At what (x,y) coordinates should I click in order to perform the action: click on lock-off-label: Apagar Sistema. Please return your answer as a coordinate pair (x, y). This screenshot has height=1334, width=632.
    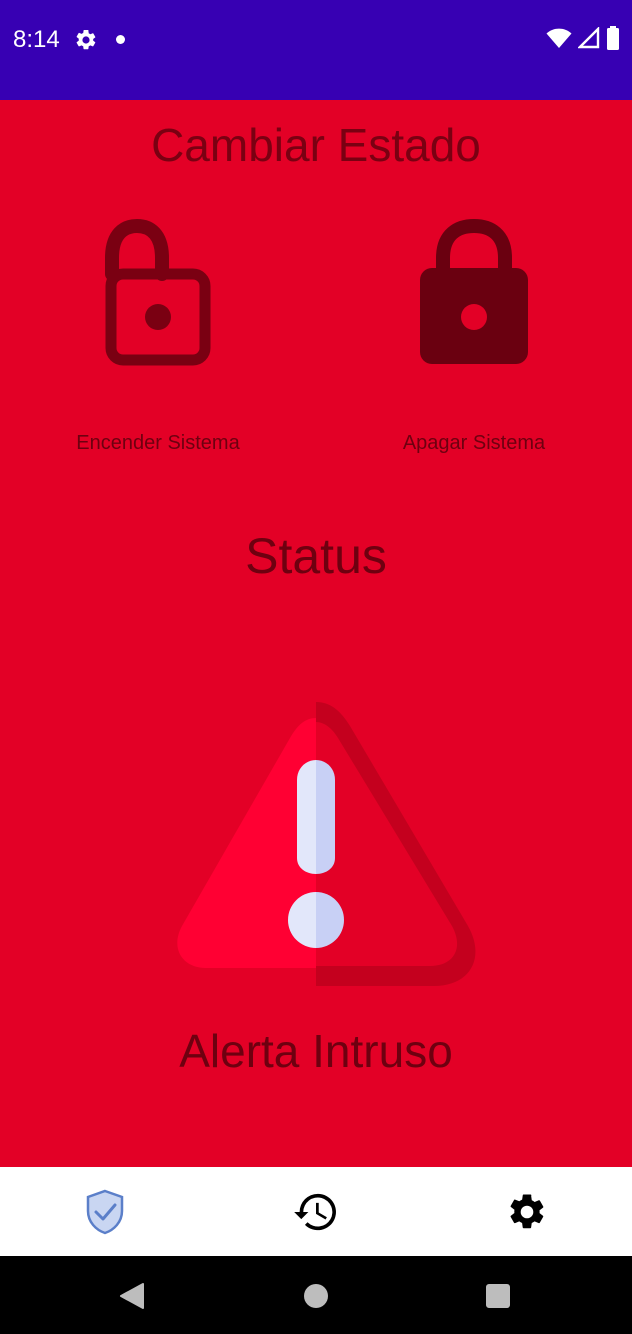
    Looking at the image, I should click on (474, 443).